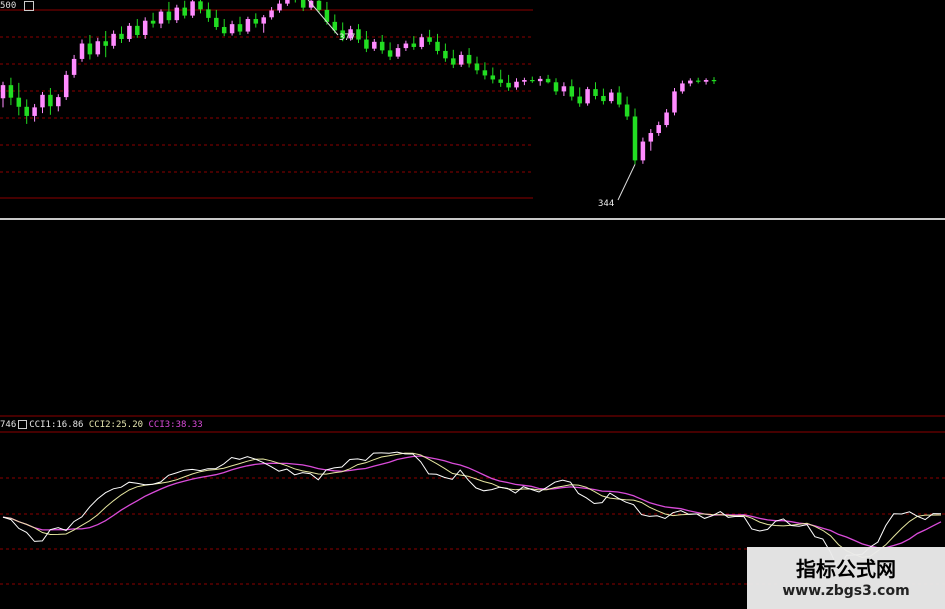 This screenshot has width=945, height=609. What do you see at coordinates (17, 6) in the screenshot?
I see `price-panel-header: 500` at bounding box center [17, 6].